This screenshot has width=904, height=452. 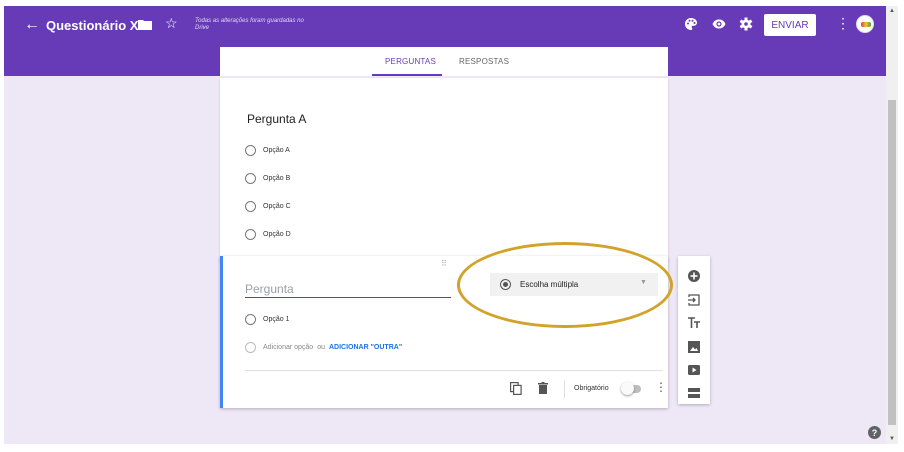 What do you see at coordinates (32, 25) in the screenshot?
I see `arrow-left-icon: ←` at bounding box center [32, 25].